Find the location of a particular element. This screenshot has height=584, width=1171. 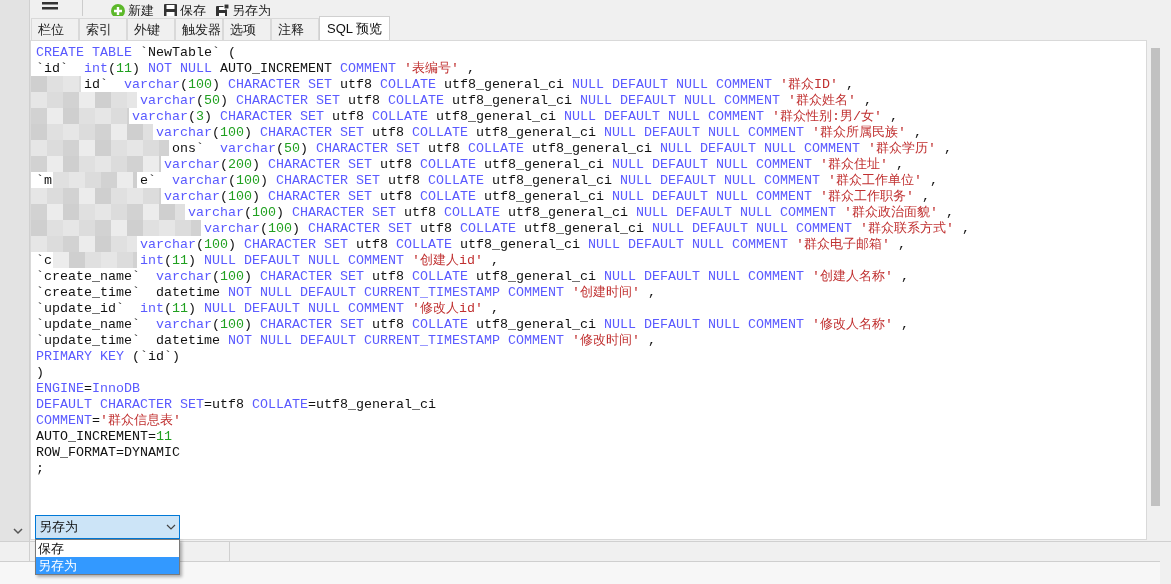

tab: SQL 预览 is located at coordinates (355, 28).